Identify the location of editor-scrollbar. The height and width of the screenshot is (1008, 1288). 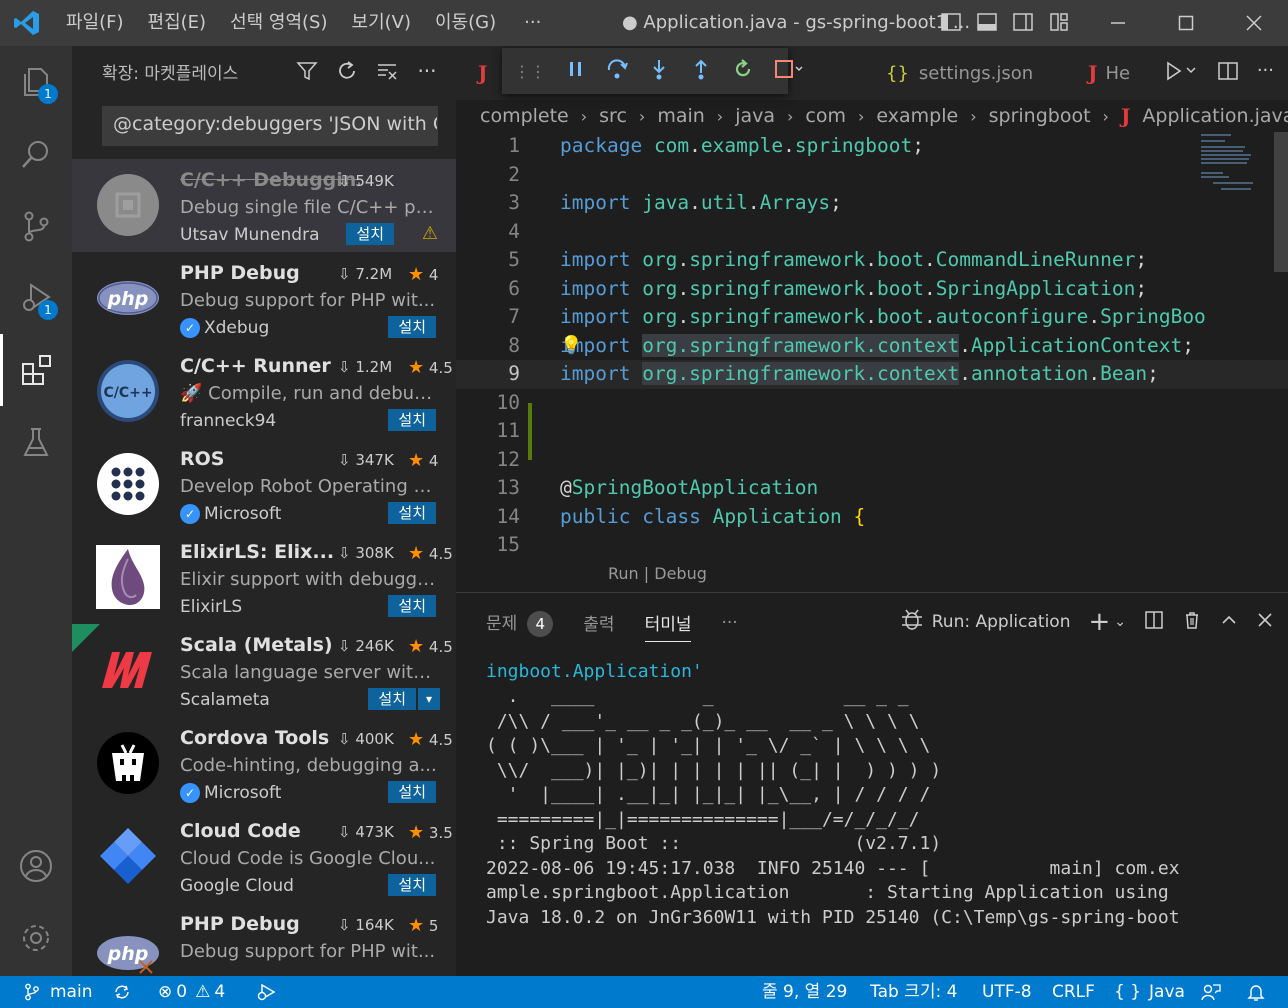
(1281, 202).